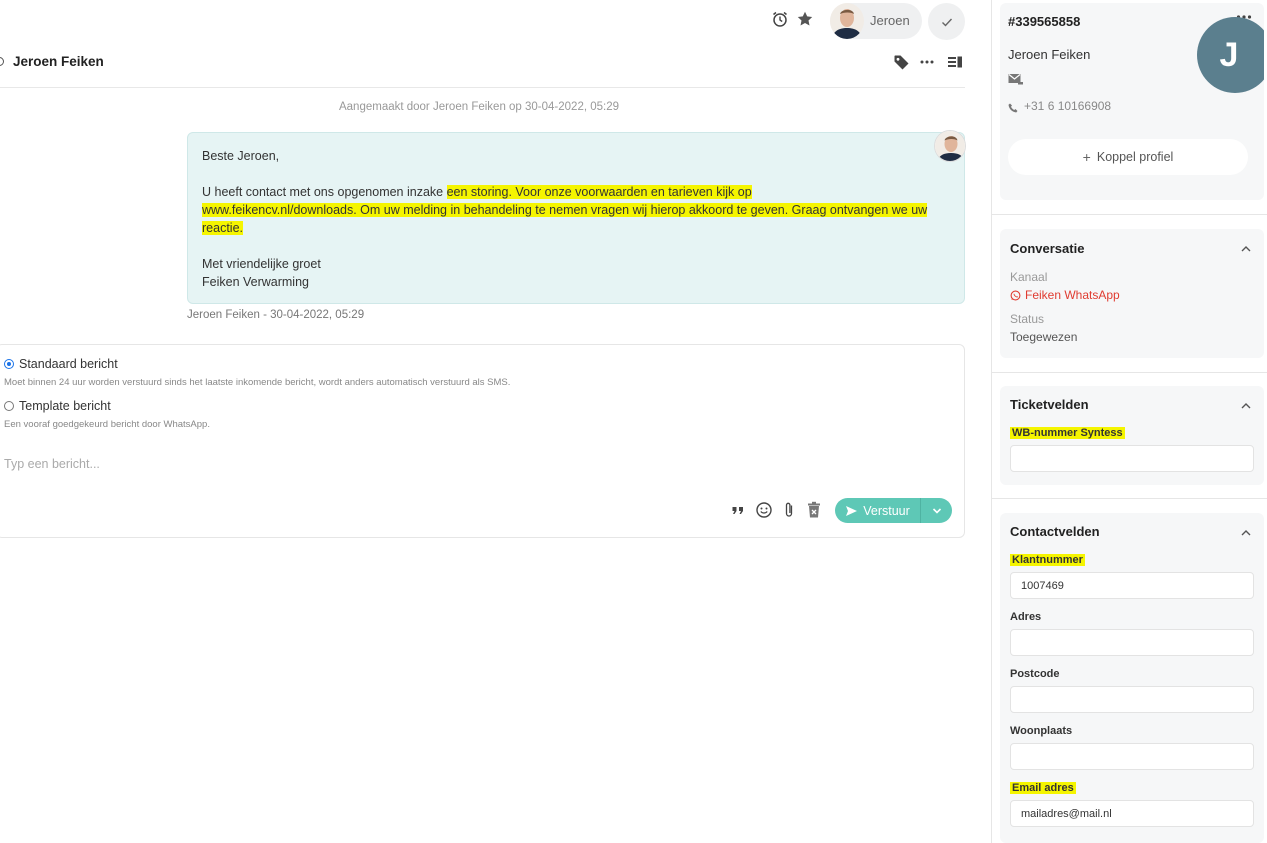  I want to click on email-address-input, so click(1132, 813).